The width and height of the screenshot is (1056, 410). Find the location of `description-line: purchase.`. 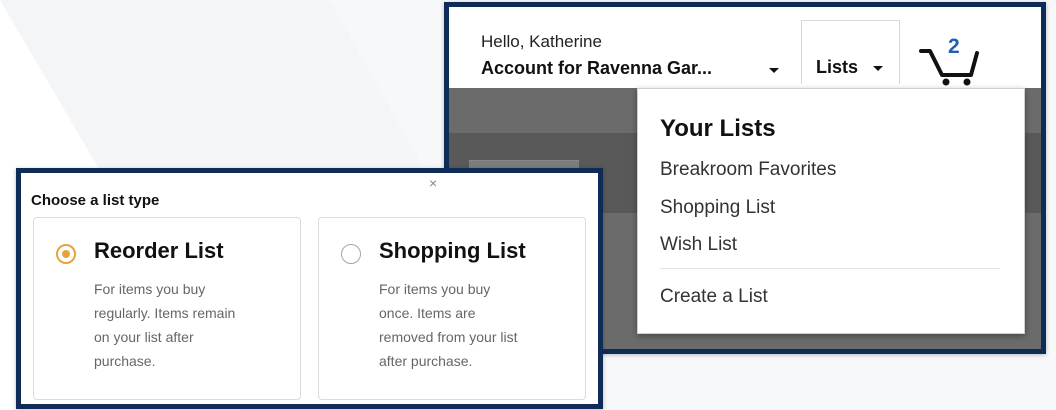

description-line: purchase. is located at coordinates (125, 361).